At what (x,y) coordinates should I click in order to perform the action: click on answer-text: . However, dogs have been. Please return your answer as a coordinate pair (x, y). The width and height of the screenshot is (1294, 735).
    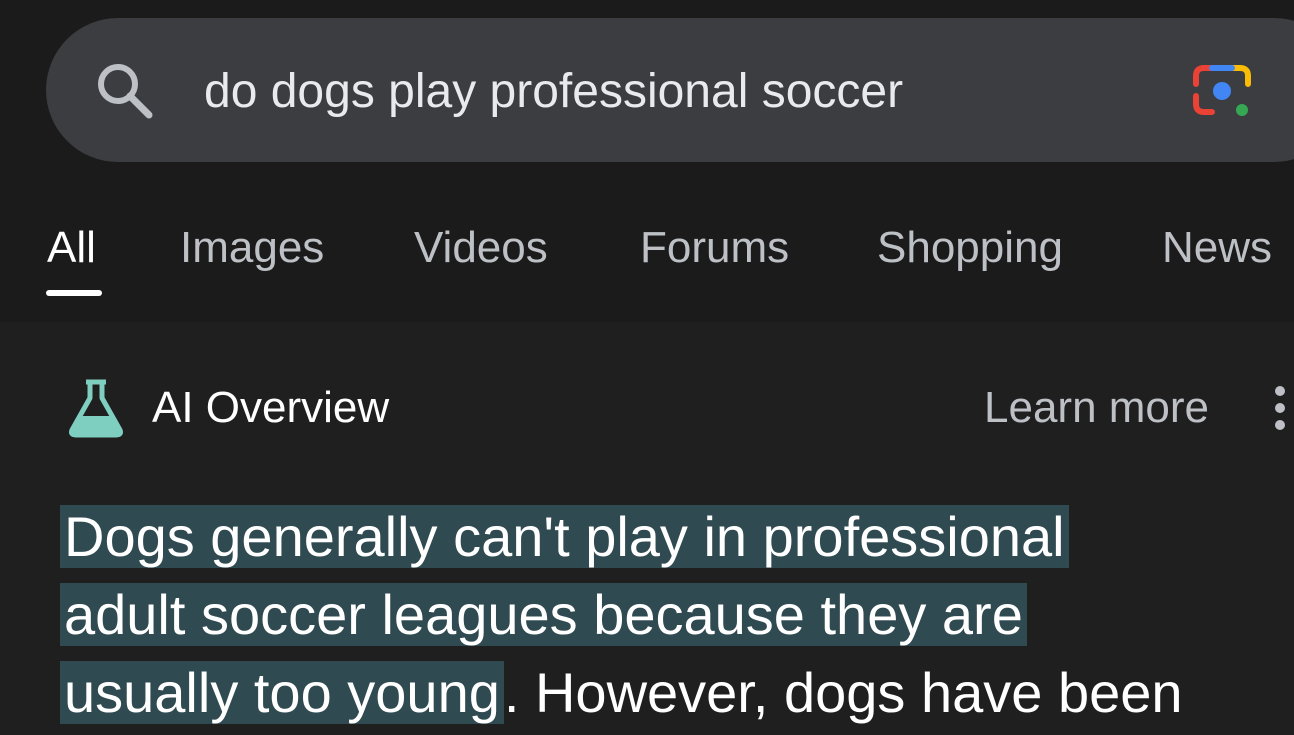
    Looking at the image, I should click on (843, 692).